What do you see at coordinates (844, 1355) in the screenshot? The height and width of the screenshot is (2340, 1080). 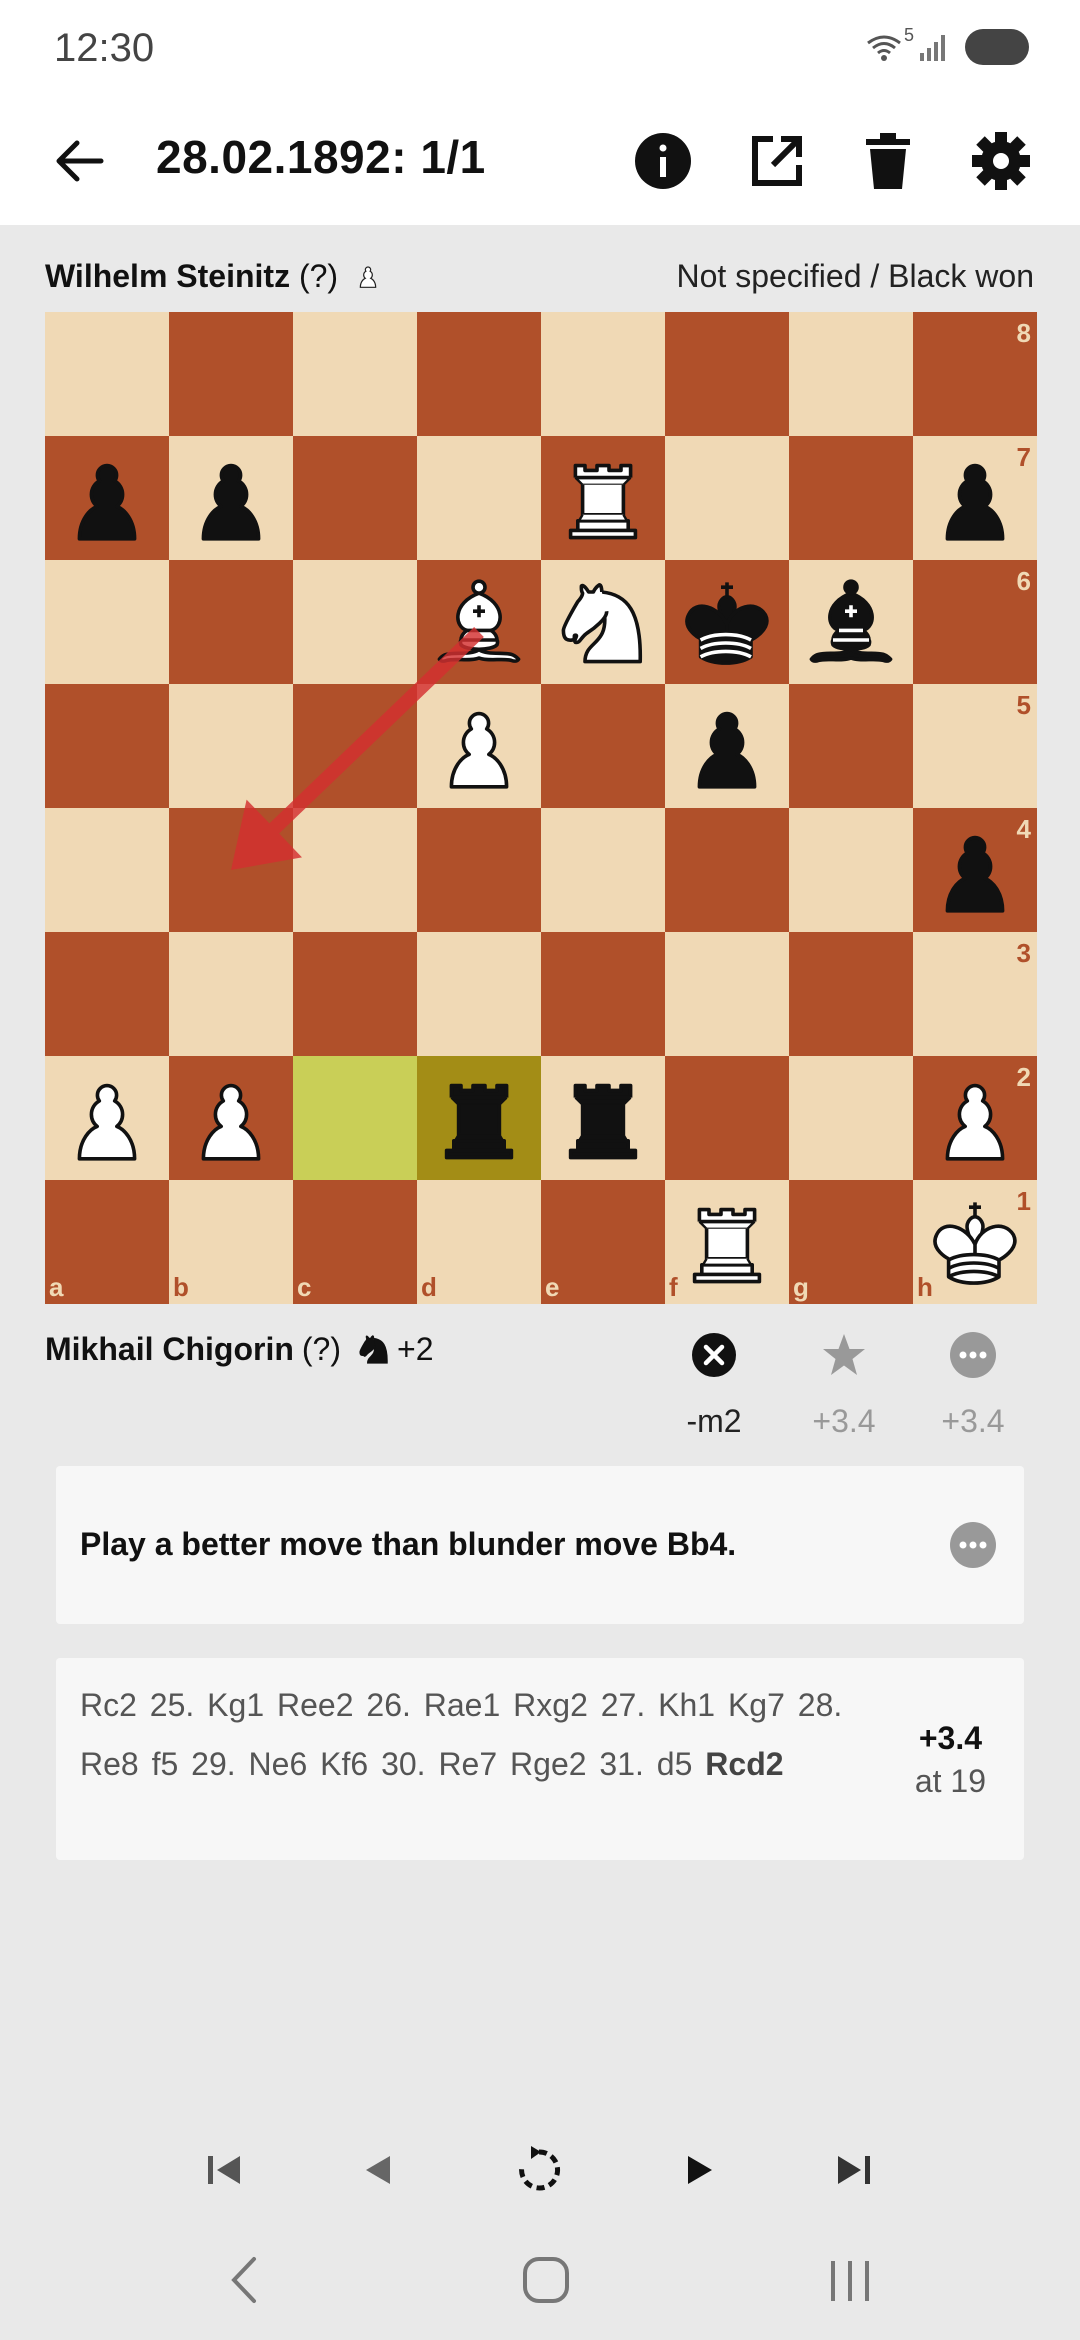 I see `star-icon` at bounding box center [844, 1355].